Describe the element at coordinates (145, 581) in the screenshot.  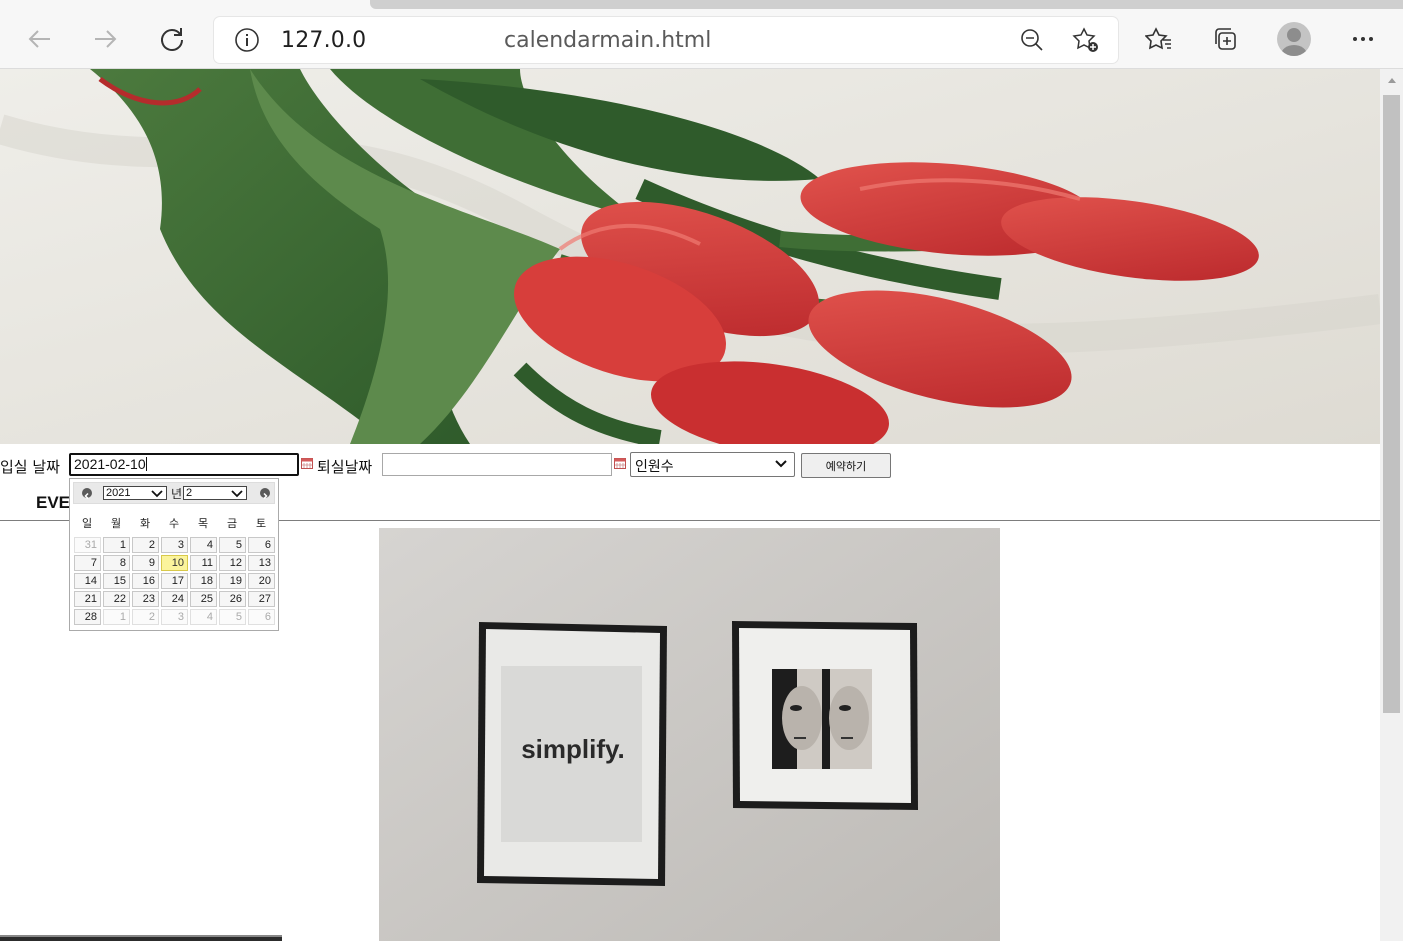
I see `calendar-day: 16` at that location.